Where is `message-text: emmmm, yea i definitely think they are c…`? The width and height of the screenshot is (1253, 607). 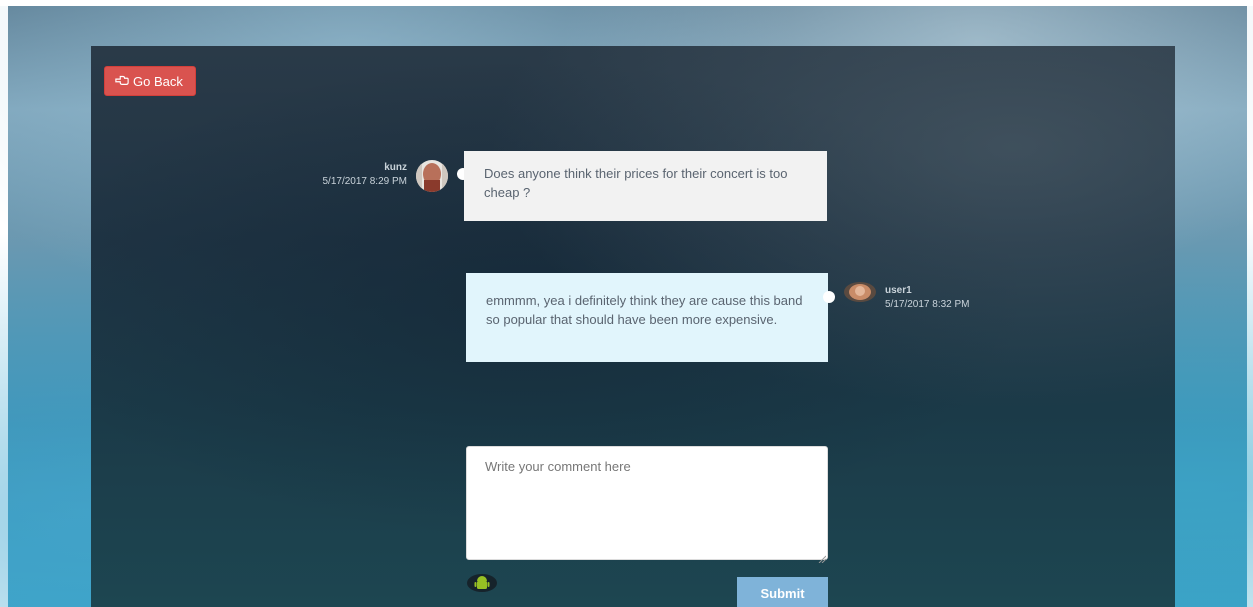
message-text: emmmm, yea i definitely think they are c… is located at coordinates (644, 310).